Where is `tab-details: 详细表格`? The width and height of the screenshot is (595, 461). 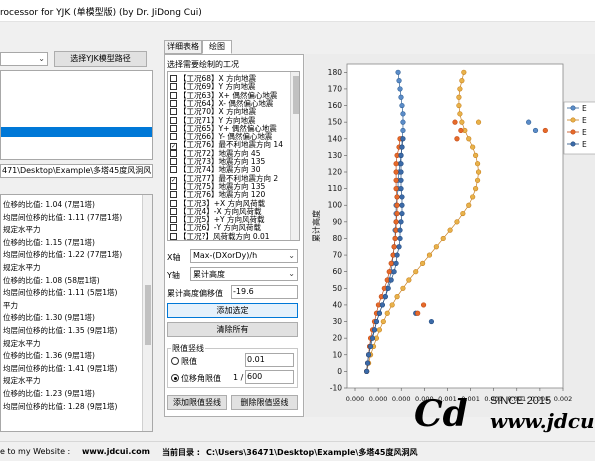
tab-details: 详细表格 is located at coordinates (183, 47).